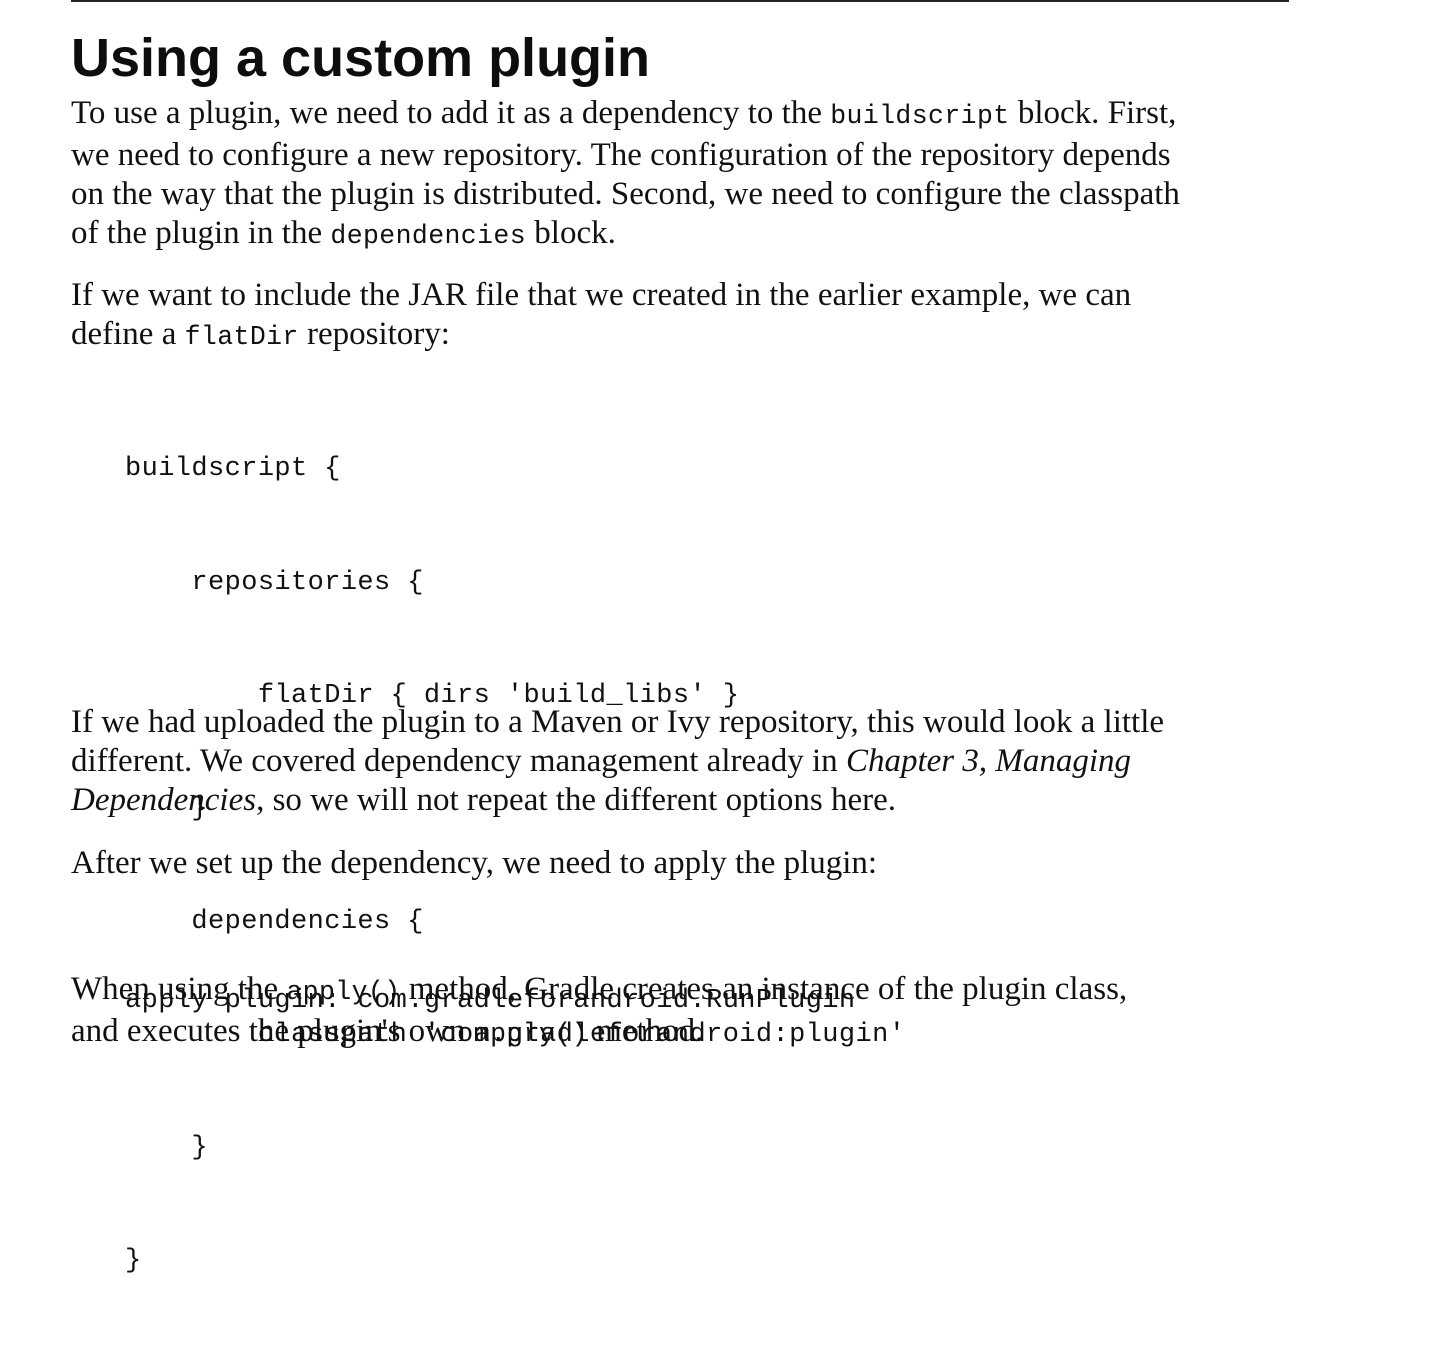 The image size is (1446, 1356). Describe the element at coordinates (920, 116) in the screenshot. I see `inline-code: buildscript` at that location.